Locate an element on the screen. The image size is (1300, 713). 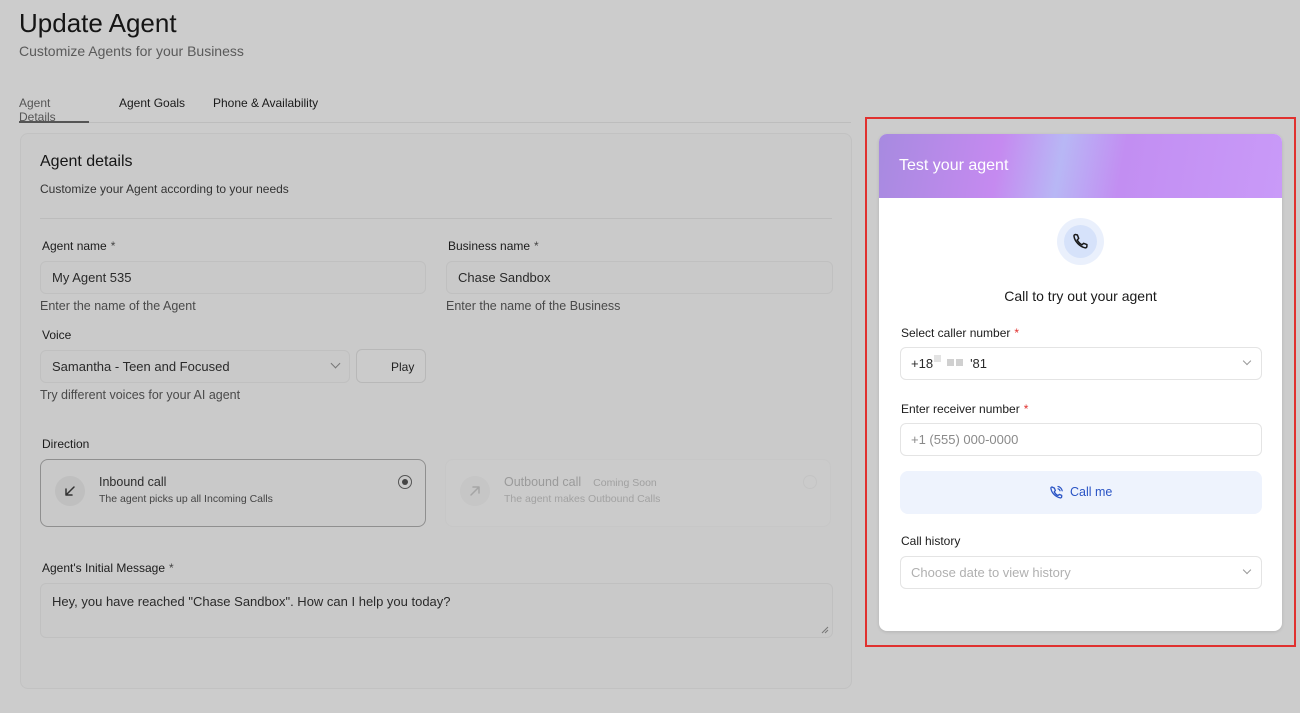
voice-label: Voice is located at coordinates (57, 335).